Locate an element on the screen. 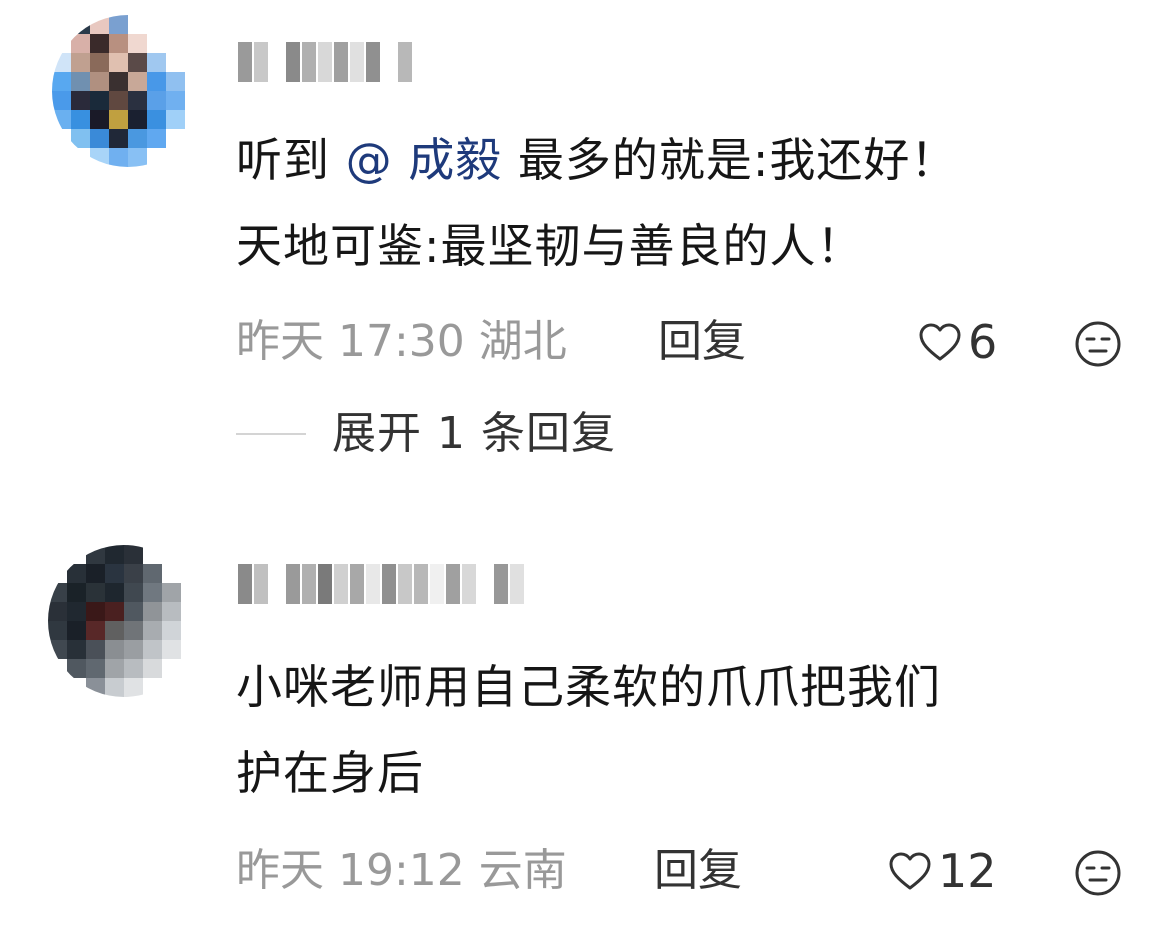 The height and width of the screenshot is (934, 1169). avatar-mosaic-image is located at coordinates (124, 621).